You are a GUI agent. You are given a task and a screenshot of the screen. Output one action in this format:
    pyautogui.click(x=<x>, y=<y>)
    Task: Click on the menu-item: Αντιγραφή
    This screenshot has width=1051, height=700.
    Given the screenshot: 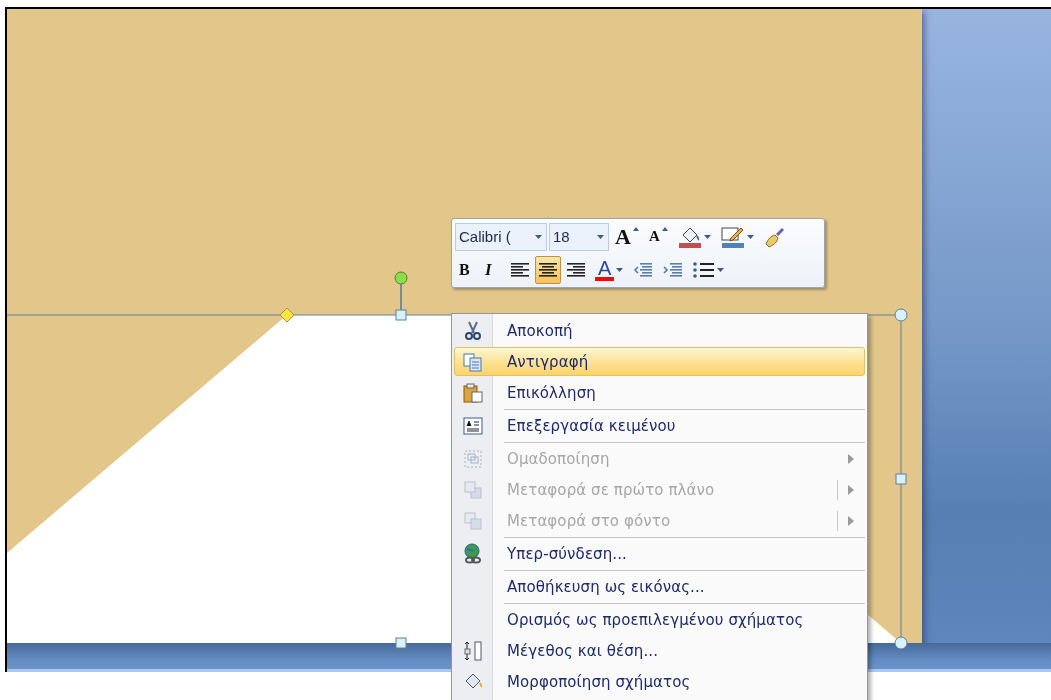 What is the action you would take?
    pyautogui.click(x=659, y=361)
    